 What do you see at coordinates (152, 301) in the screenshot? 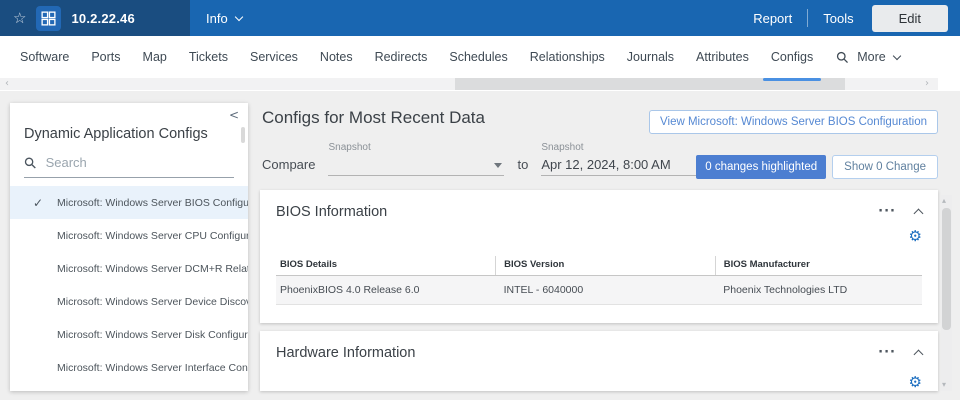
I see `sidebar-item-label: Microsoft: Windows Server Device Discove` at bounding box center [152, 301].